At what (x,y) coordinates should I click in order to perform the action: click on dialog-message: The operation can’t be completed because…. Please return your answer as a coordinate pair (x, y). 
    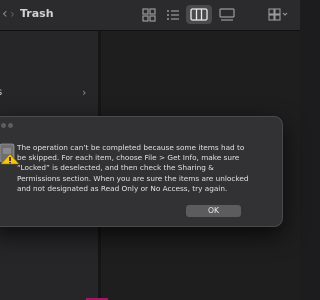
    Looking at the image, I should click on (133, 168).